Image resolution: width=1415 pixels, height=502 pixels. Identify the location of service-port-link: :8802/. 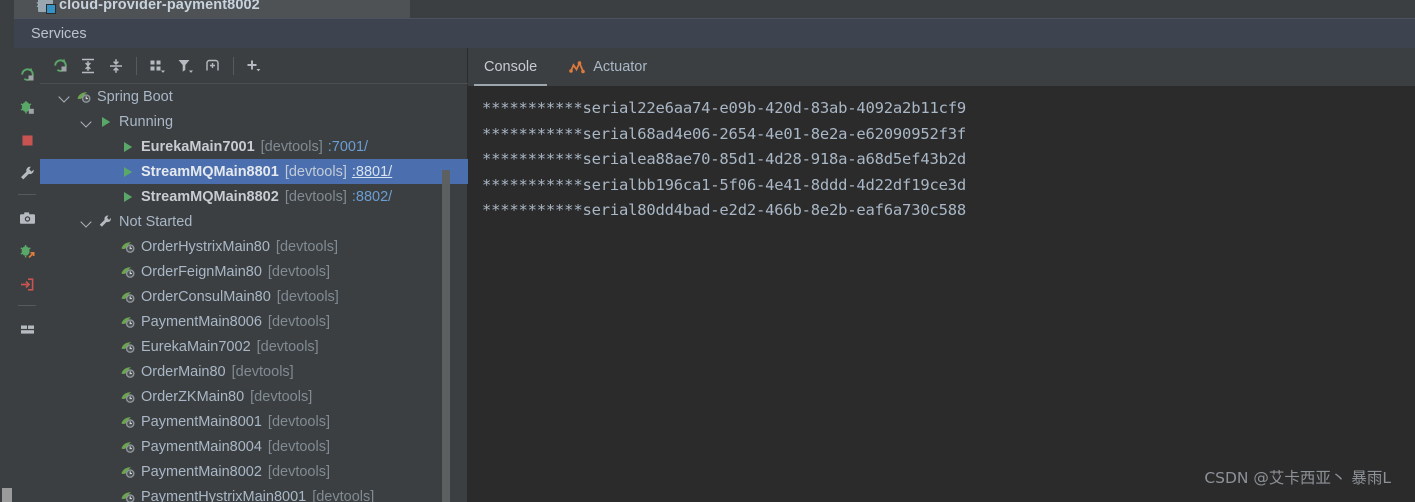
(372, 197).